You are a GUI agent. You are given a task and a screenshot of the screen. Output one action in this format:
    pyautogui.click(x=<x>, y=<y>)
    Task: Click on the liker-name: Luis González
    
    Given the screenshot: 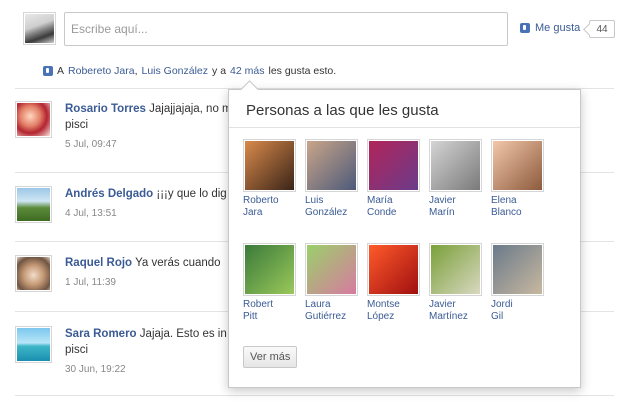 What is the action you would take?
    pyautogui.click(x=333, y=207)
    